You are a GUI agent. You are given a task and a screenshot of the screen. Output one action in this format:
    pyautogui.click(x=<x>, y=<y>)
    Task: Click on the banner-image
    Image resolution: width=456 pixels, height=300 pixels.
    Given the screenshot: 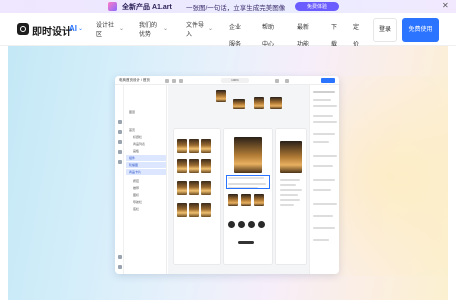 What is the action you would take?
    pyautogui.click(x=291, y=157)
    